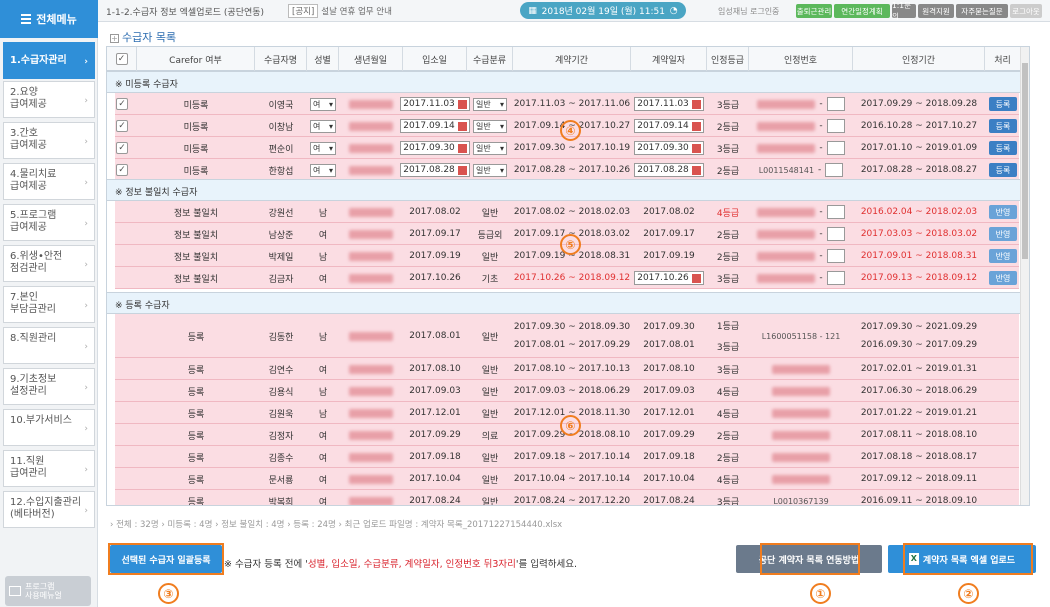 This screenshot has width=1050, height=607. Describe the element at coordinates (114, 38) in the screenshot. I see `plus-icon: +` at that location.